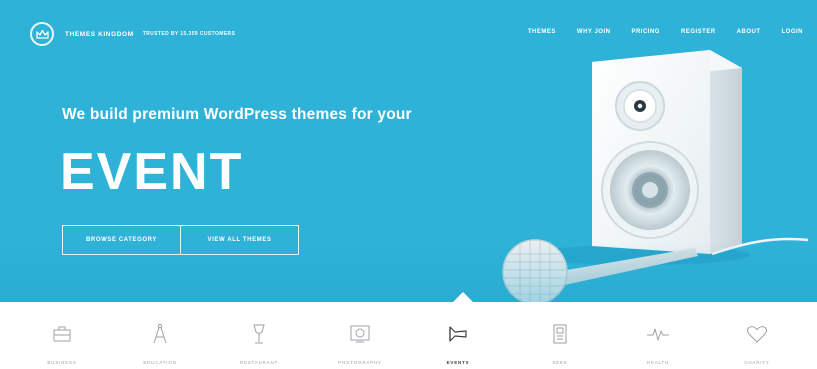  I want to click on wine-glass-icon, so click(259, 334).